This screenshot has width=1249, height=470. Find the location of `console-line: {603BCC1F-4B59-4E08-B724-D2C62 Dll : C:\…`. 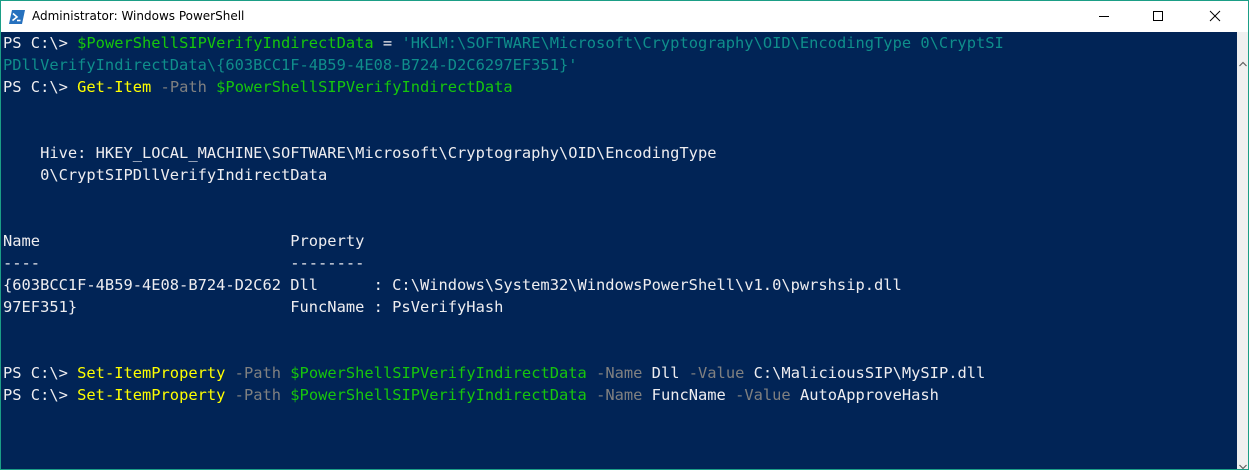

console-line: {603BCC1F-4B59-4E08-B724-D2C62 Dll : C:\… is located at coordinates (452, 285).